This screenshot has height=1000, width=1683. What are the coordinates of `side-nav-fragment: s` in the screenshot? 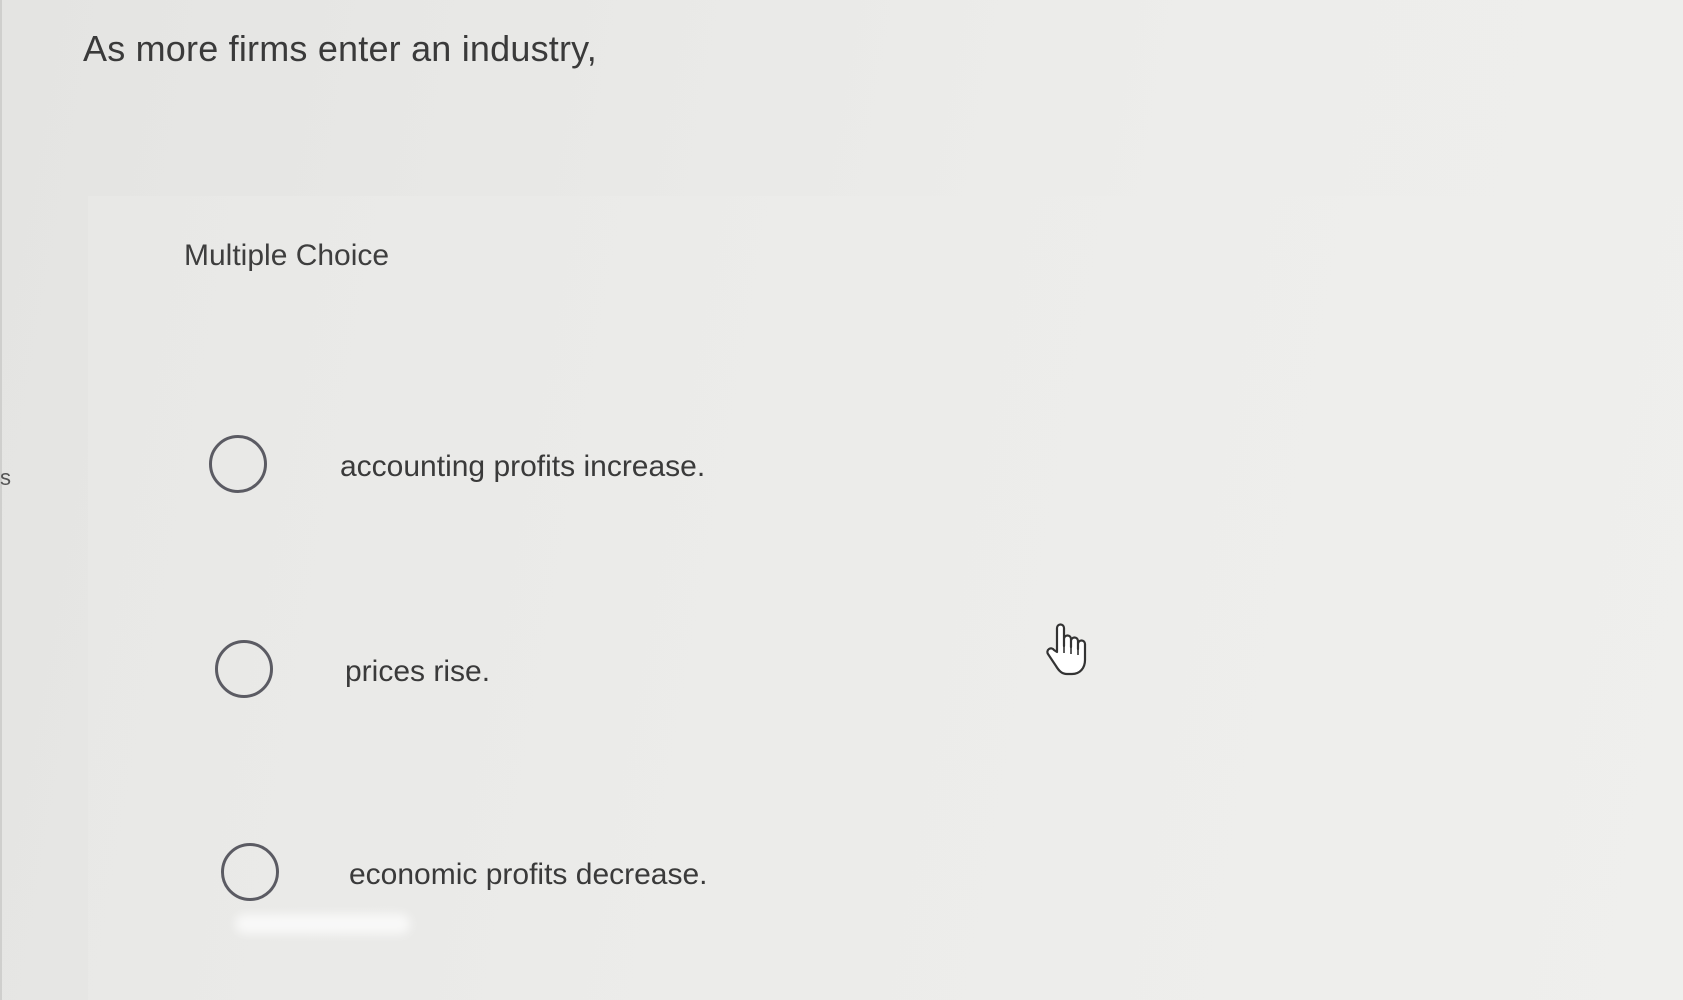 It's located at (5, 477).